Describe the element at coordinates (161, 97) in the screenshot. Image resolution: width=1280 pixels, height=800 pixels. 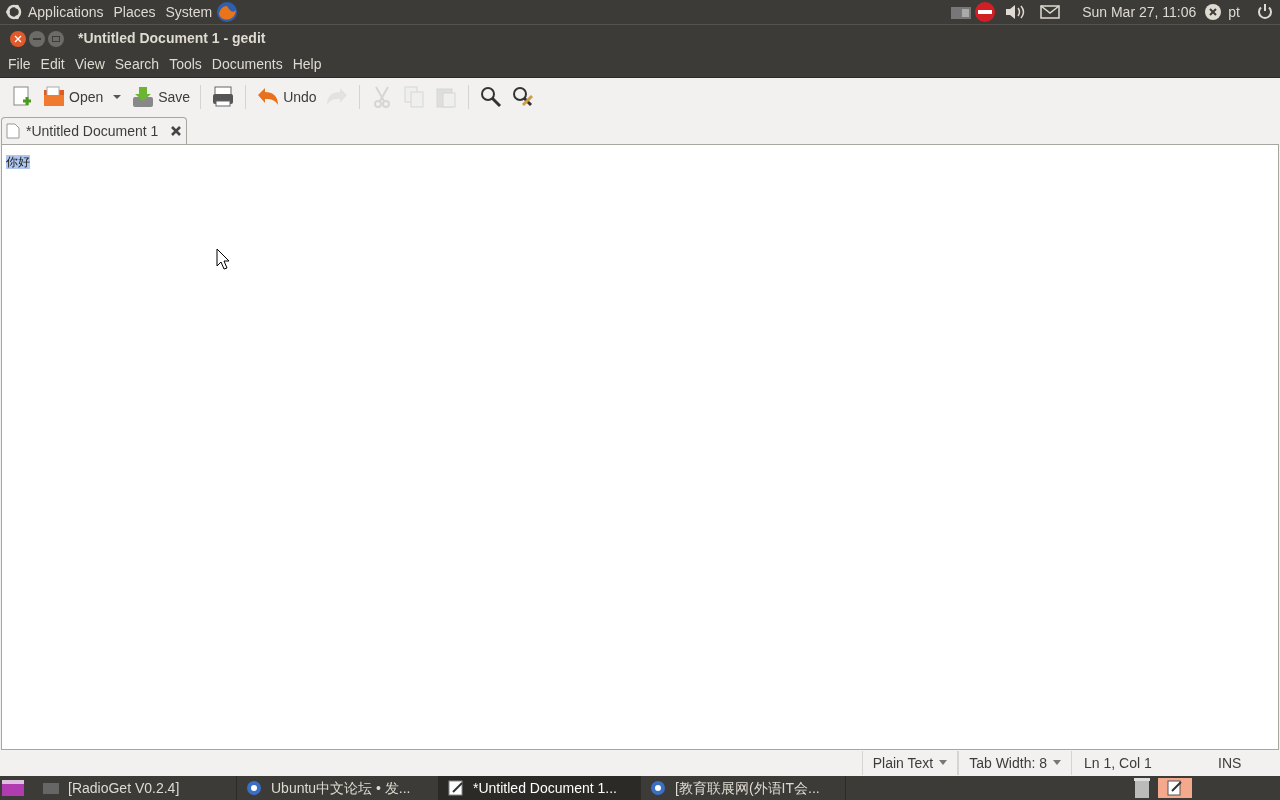
I see `toolbar-button: Save` at that location.